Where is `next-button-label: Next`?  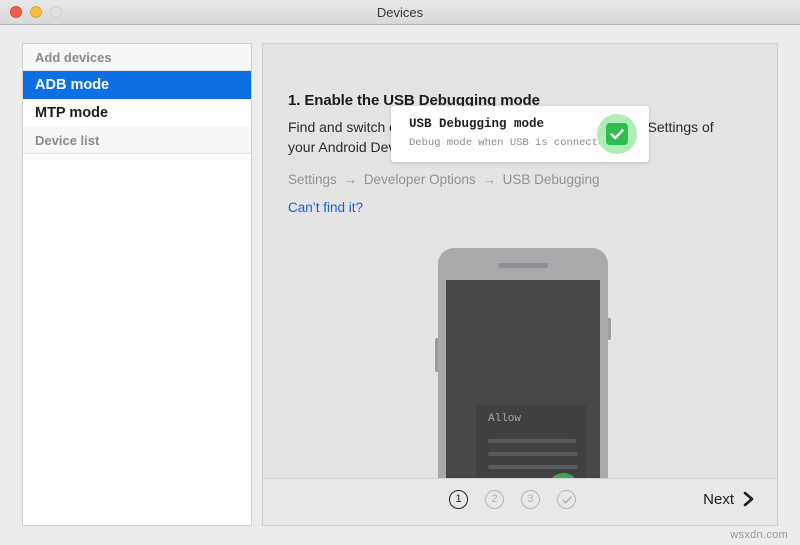
next-button-label: Next is located at coordinates (718, 499).